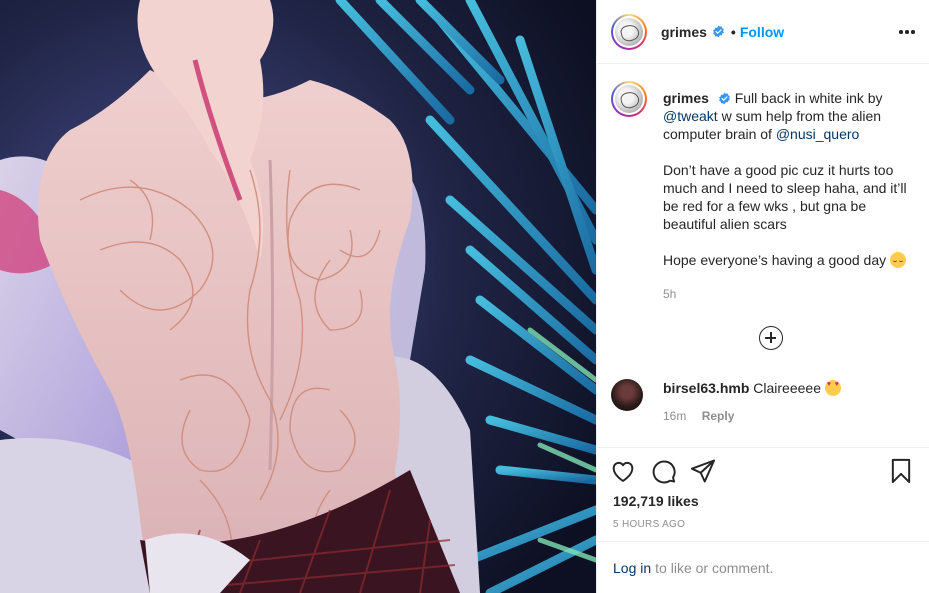 This screenshot has height=593, width=929. What do you see at coordinates (764, 471) in the screenshot?
I see `action-bar` at bounding box center [764, 471].